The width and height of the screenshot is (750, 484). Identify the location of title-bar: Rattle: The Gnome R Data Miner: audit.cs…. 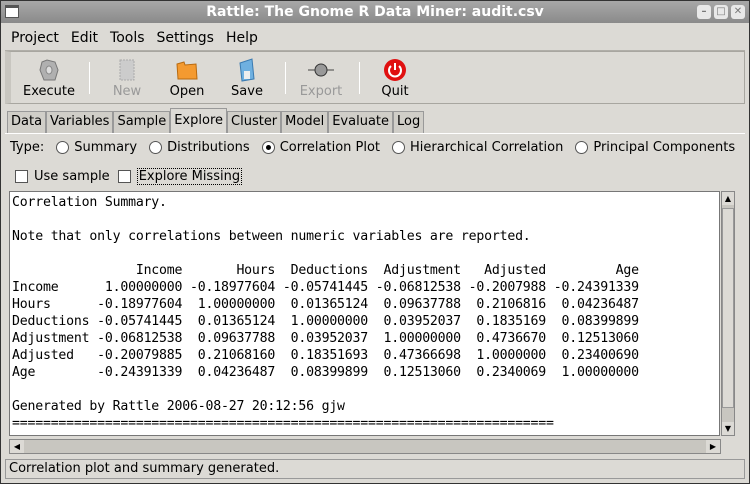
(375, 12).